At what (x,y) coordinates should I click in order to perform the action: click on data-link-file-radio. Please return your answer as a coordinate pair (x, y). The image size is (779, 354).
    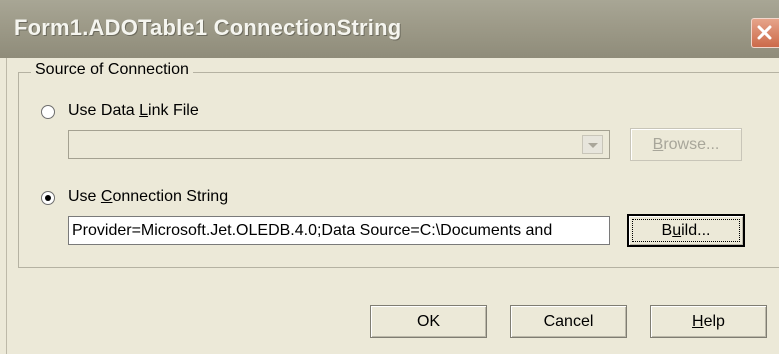
    Looking at the image, I should click on (48, 112).